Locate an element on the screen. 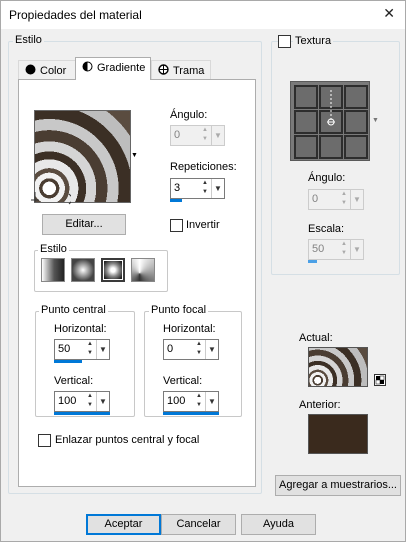 The height and width of the screenshot is (542, 406). angle-stepper: ▲ ▼ is located at coordinates (205, 134).